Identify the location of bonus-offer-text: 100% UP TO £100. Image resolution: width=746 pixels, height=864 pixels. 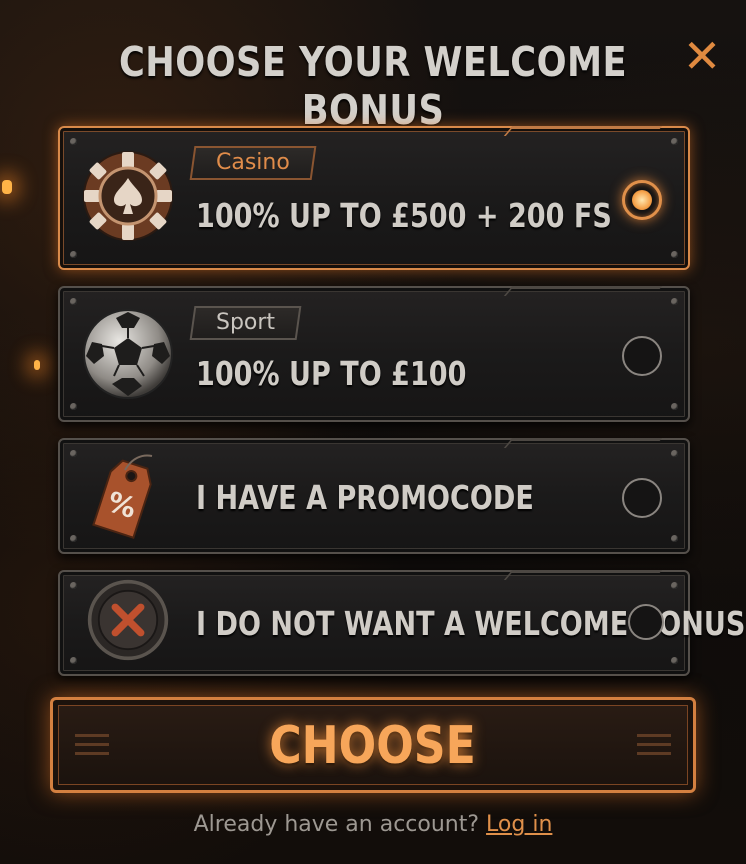
(331, 373).